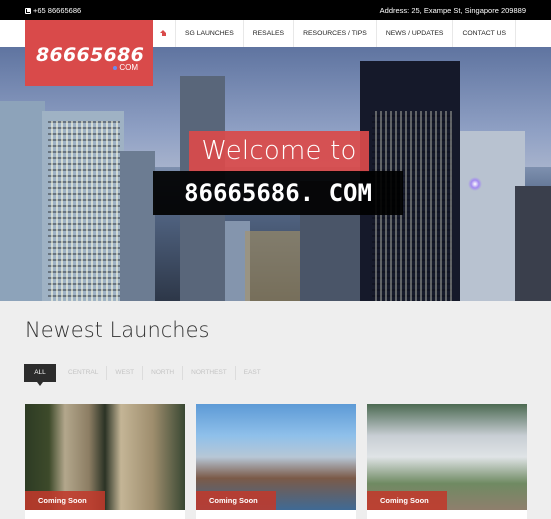 The height and width of the screenshot is (519, 551). Describe the element at coordinates (115, 67) in the screenshot. I see `logo-dot-icon` at that location.